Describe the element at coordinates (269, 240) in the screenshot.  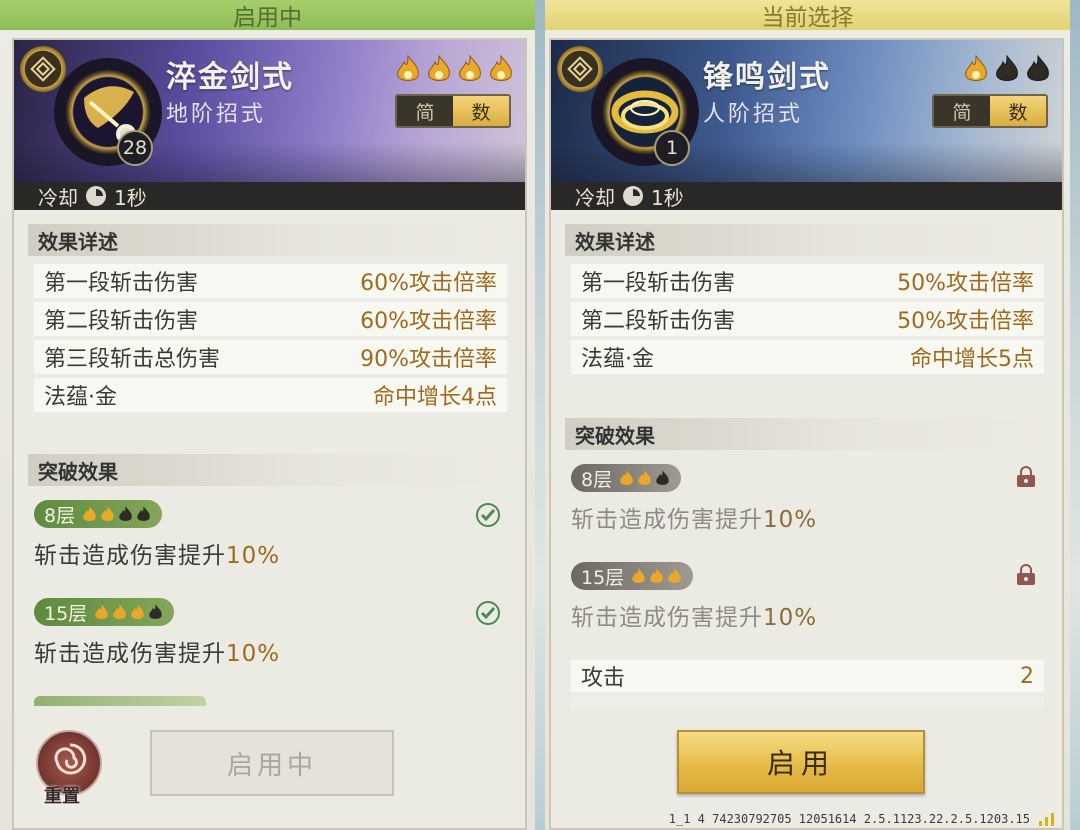
I see `effect-section-title: 效果详述` at that location.